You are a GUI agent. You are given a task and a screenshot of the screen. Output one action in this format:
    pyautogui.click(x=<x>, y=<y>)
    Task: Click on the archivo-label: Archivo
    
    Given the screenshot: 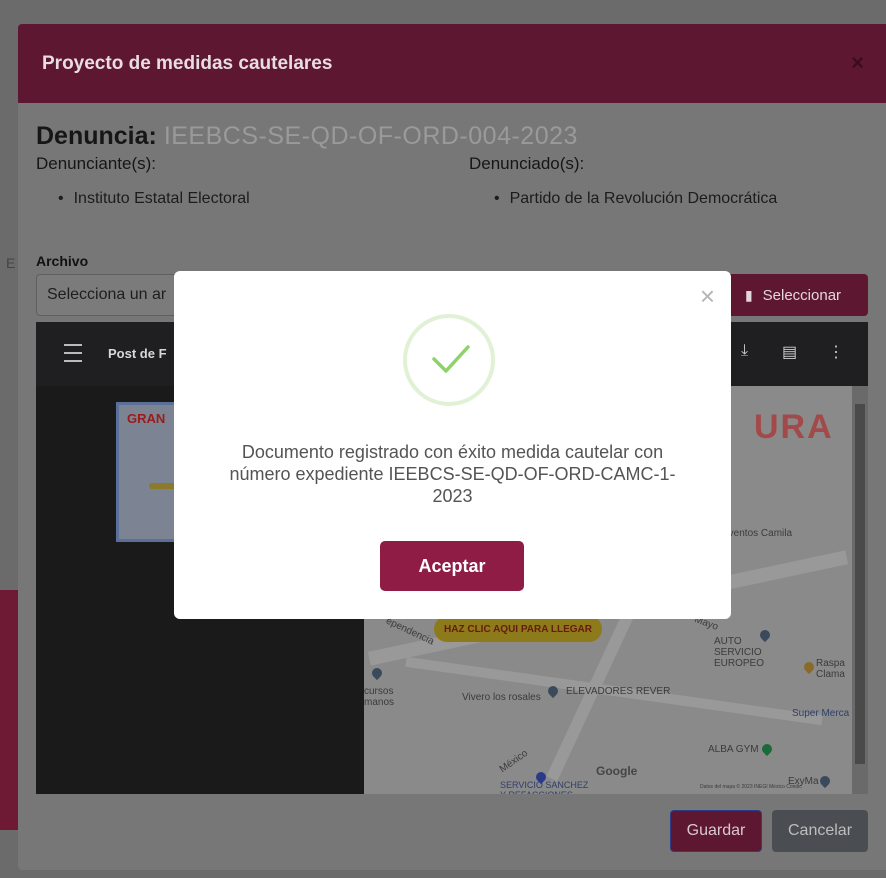 What is the action you would take?
    pyautogui.click(x=62, y=261)
    